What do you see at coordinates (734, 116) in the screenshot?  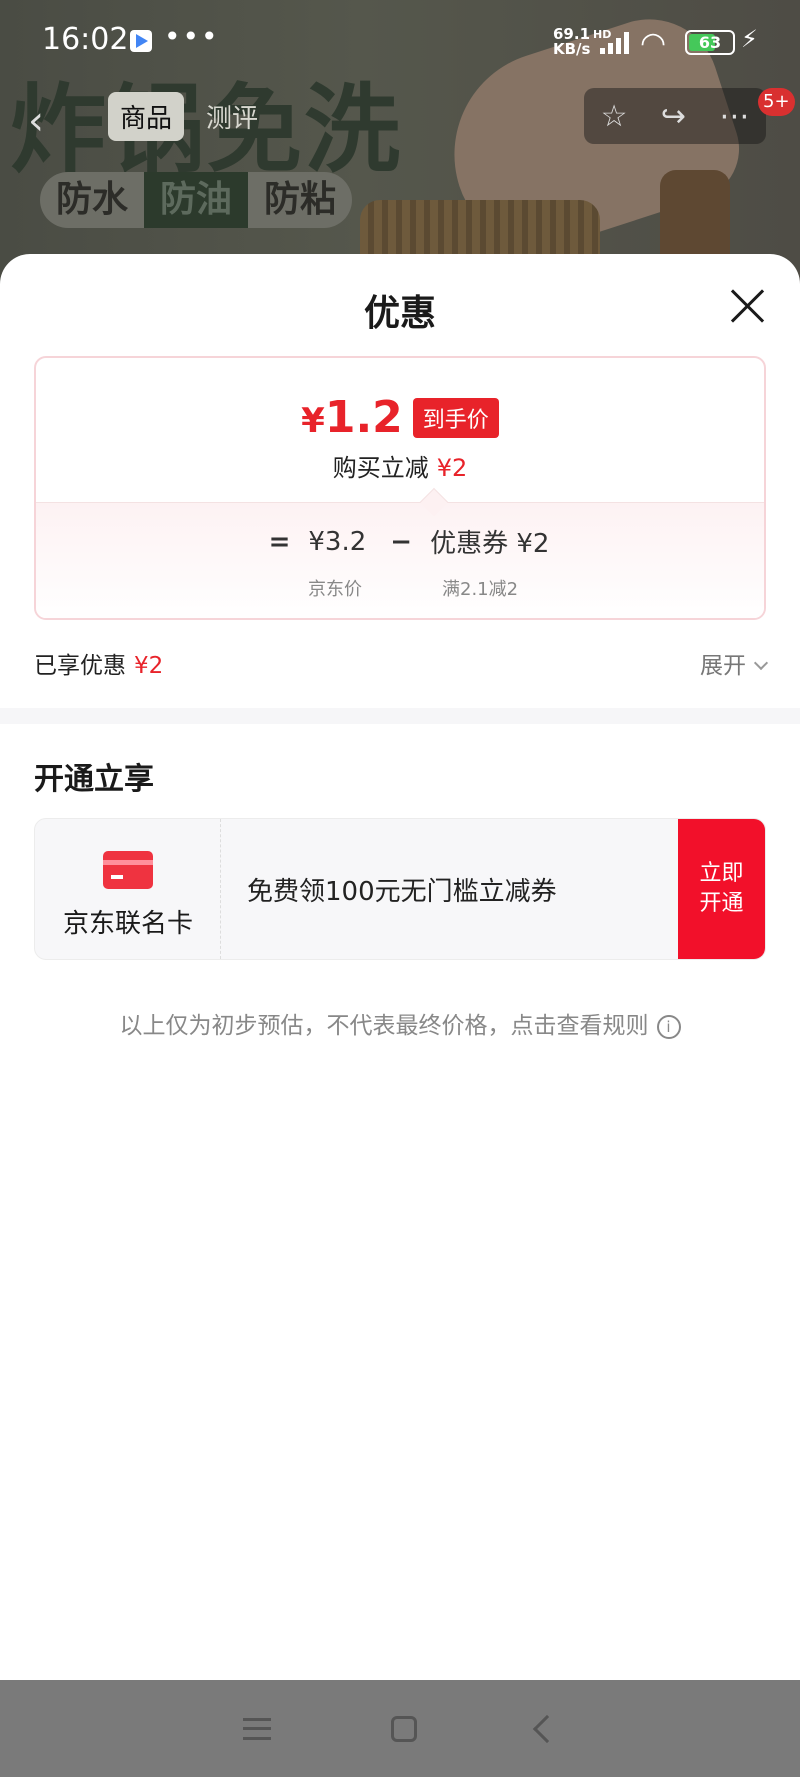 I see `more-icon: ⋯` at bounding box center [734, 116].